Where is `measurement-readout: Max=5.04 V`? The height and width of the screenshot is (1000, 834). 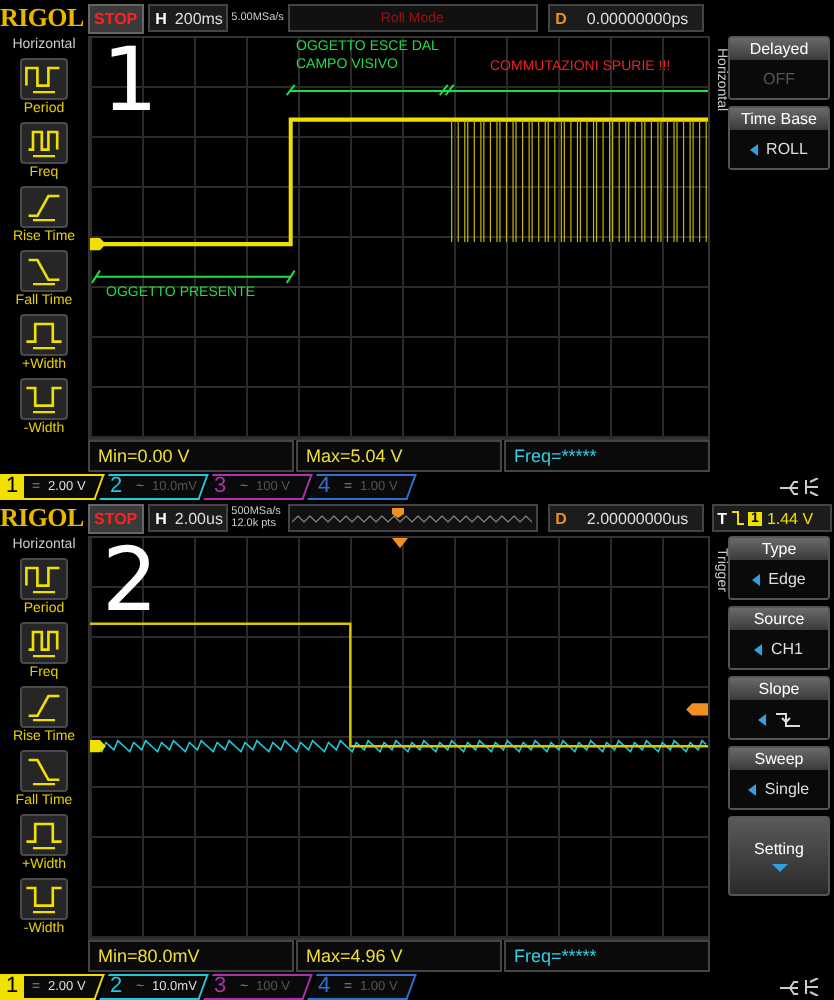 measurement-readout: Max=5.04 V is located at coordinates (399, 456).